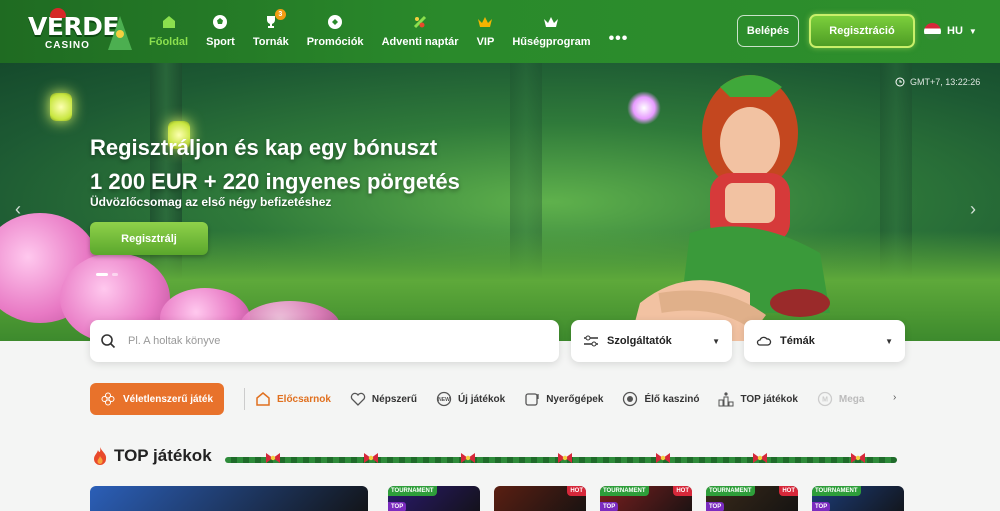 The width and height of the screenshot is (1000, 511). I want to click on tab-label: Nyerőgépek, so click(575, 399).